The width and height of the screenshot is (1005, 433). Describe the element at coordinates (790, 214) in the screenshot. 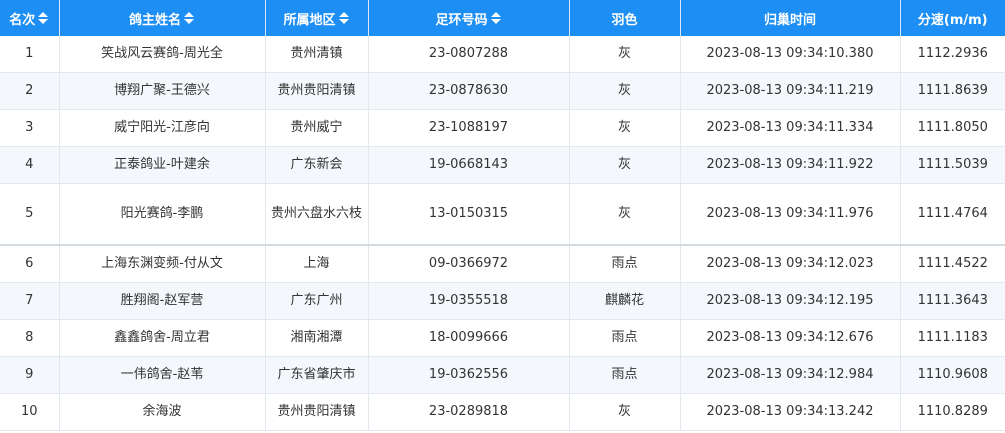

I see `cell-time: 2023-08-13 09:34:11.976` at that location.